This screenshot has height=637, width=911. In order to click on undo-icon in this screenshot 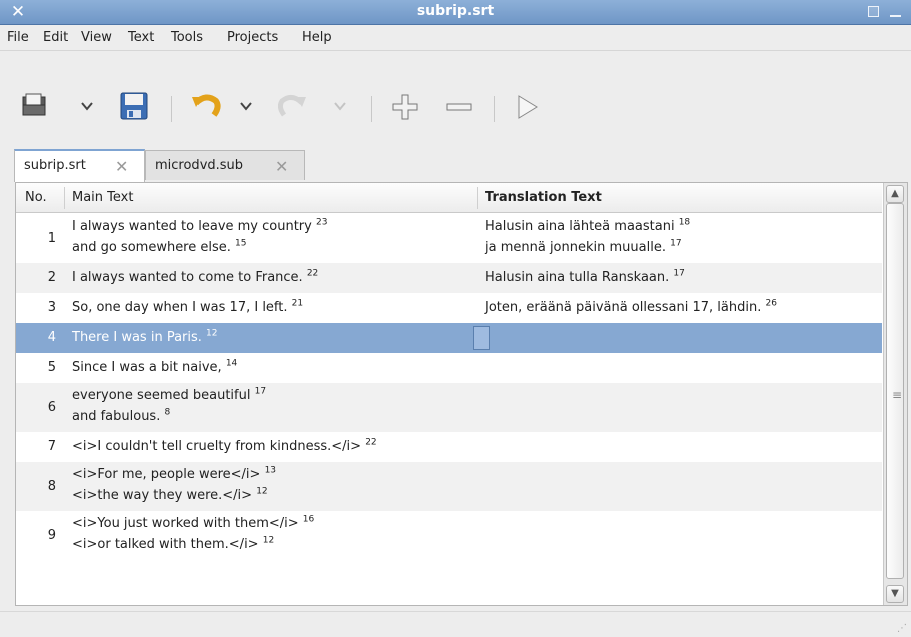, I will do `click(206, 106)`.